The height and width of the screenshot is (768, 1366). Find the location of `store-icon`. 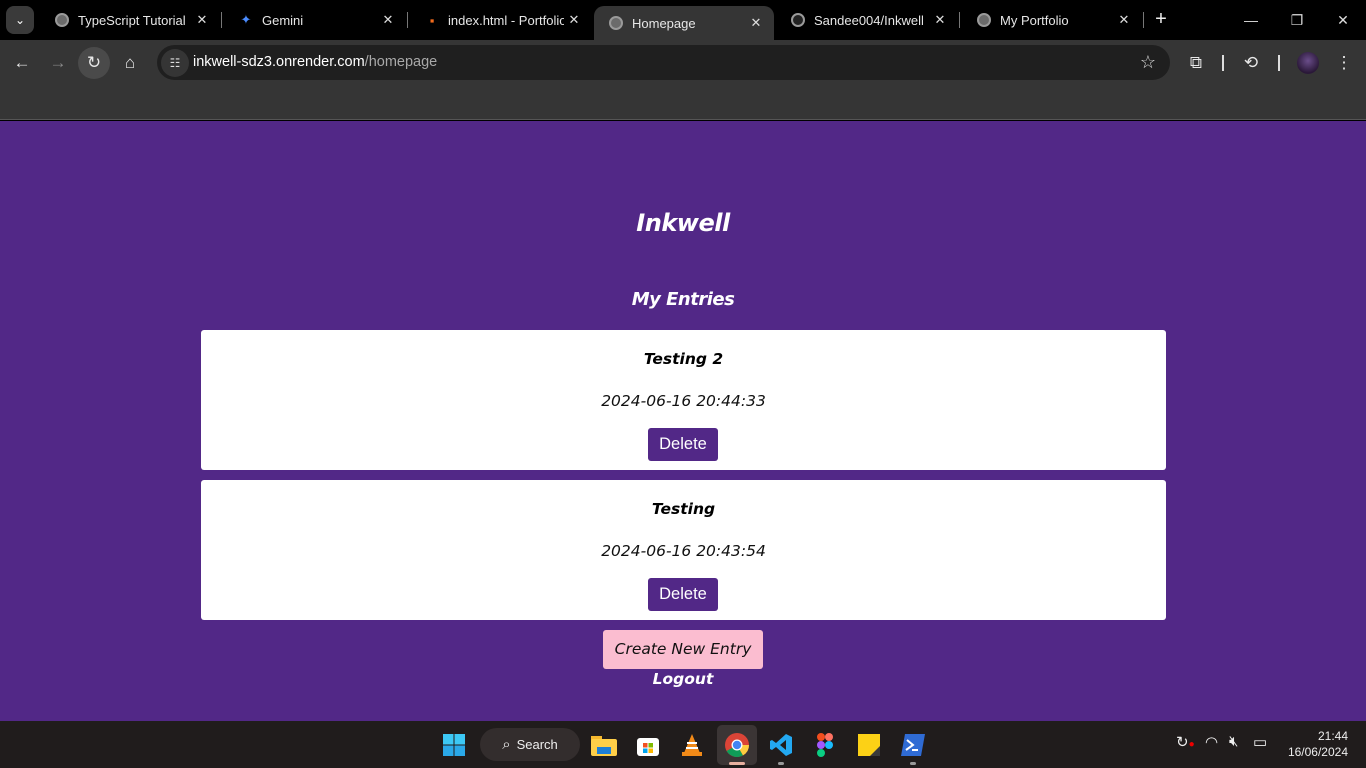

store-icon is located at coordinates (648, 747).